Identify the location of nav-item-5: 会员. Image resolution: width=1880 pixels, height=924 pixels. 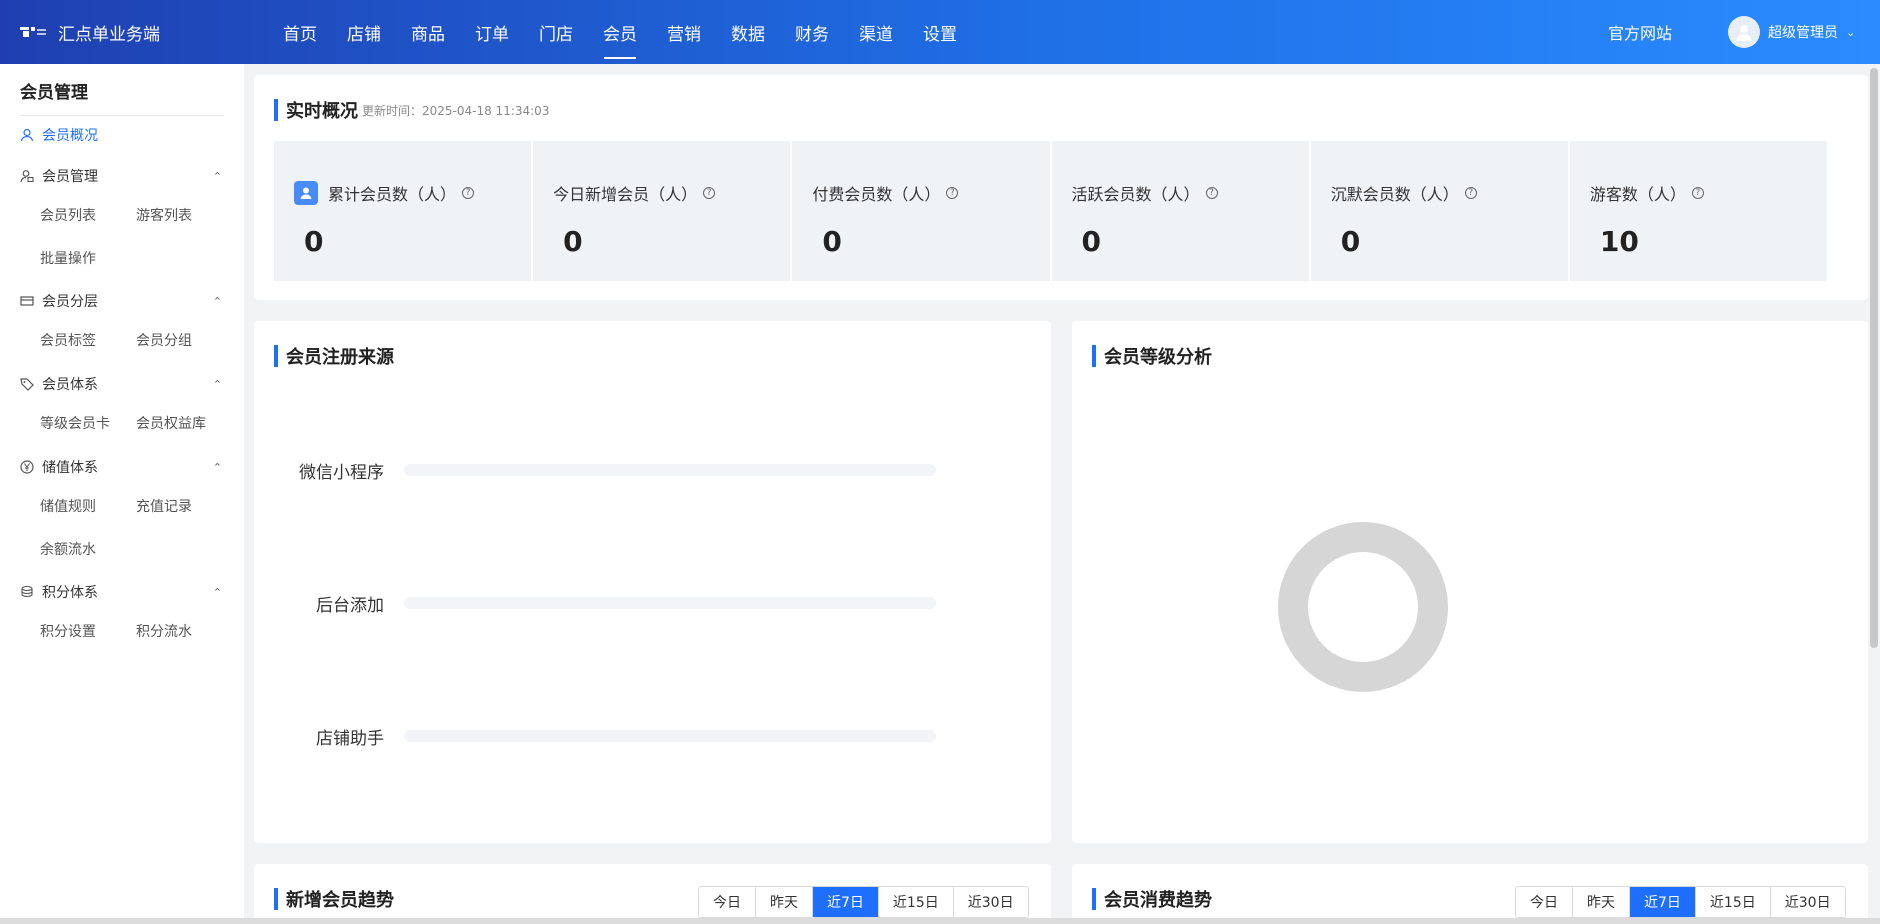
(620, 32).